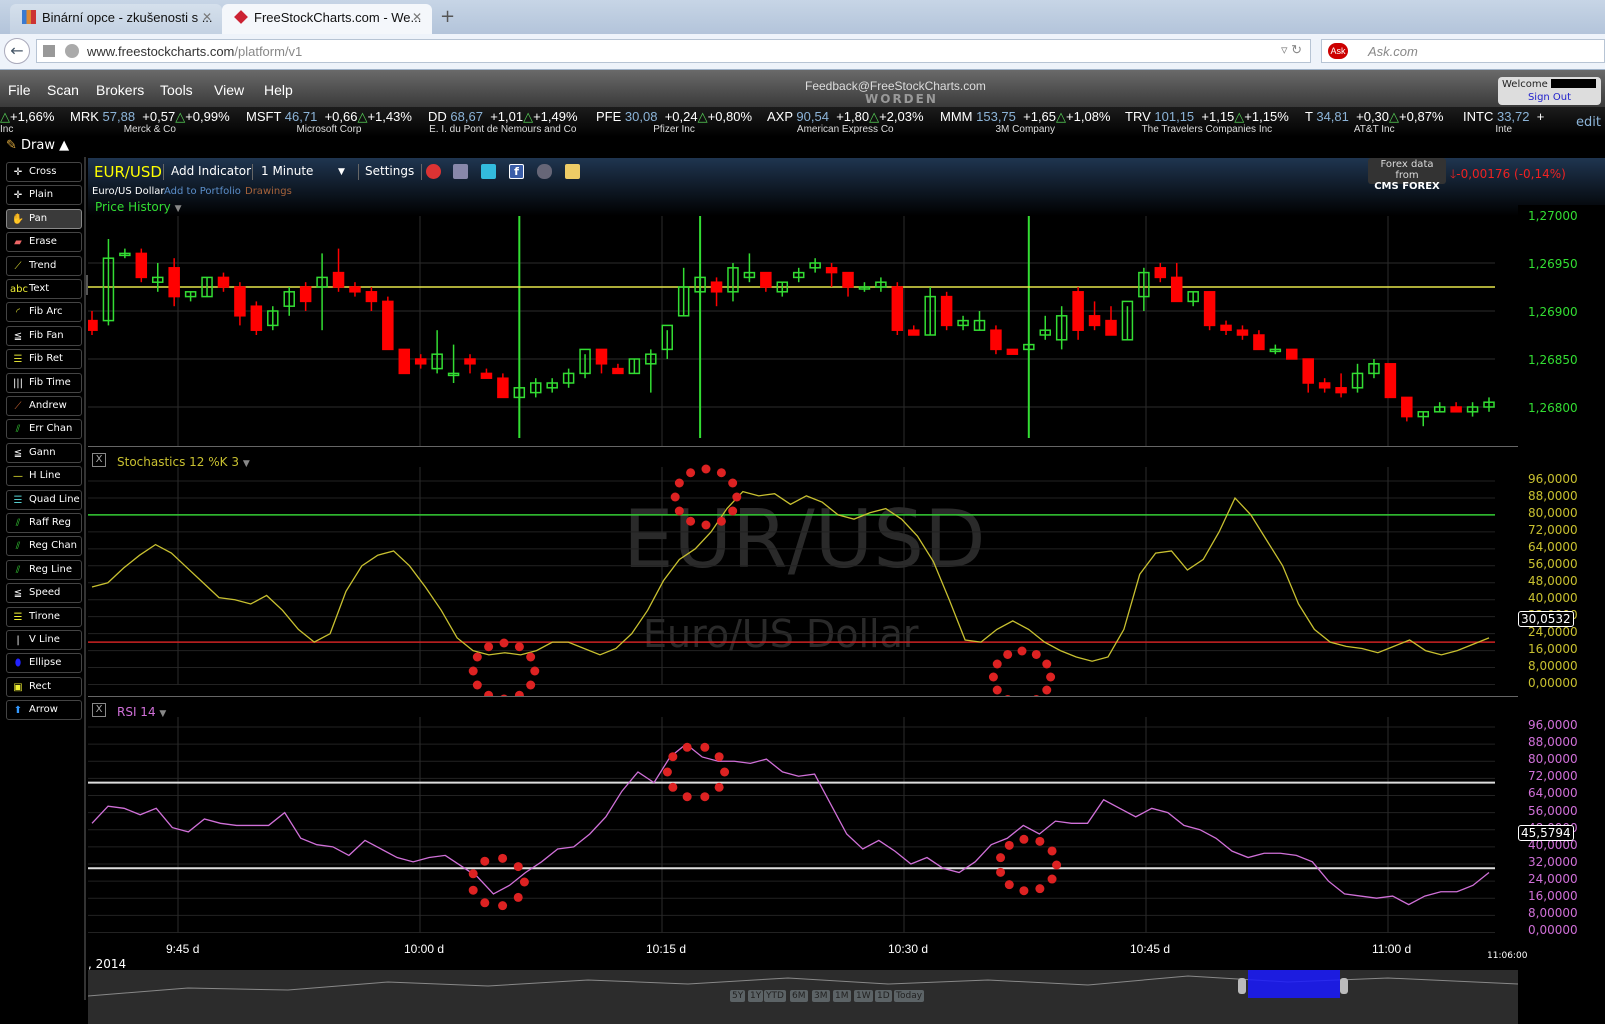 This screenshot has width=1605, height=1024. Describe the element at coordinates (341, 172) in the screenshot. I see `interval-dropdown-icon: ▼` at that location.